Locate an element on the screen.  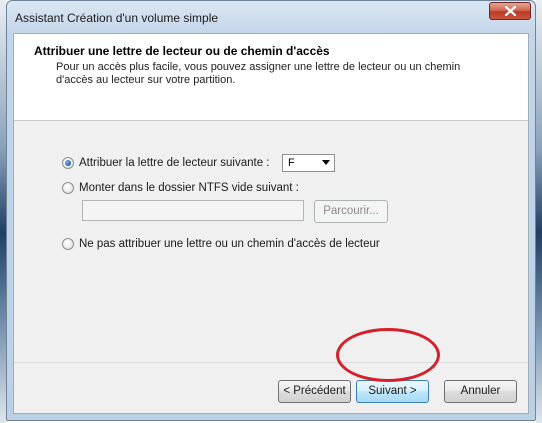
close-button is located at coordinates (510, 11).